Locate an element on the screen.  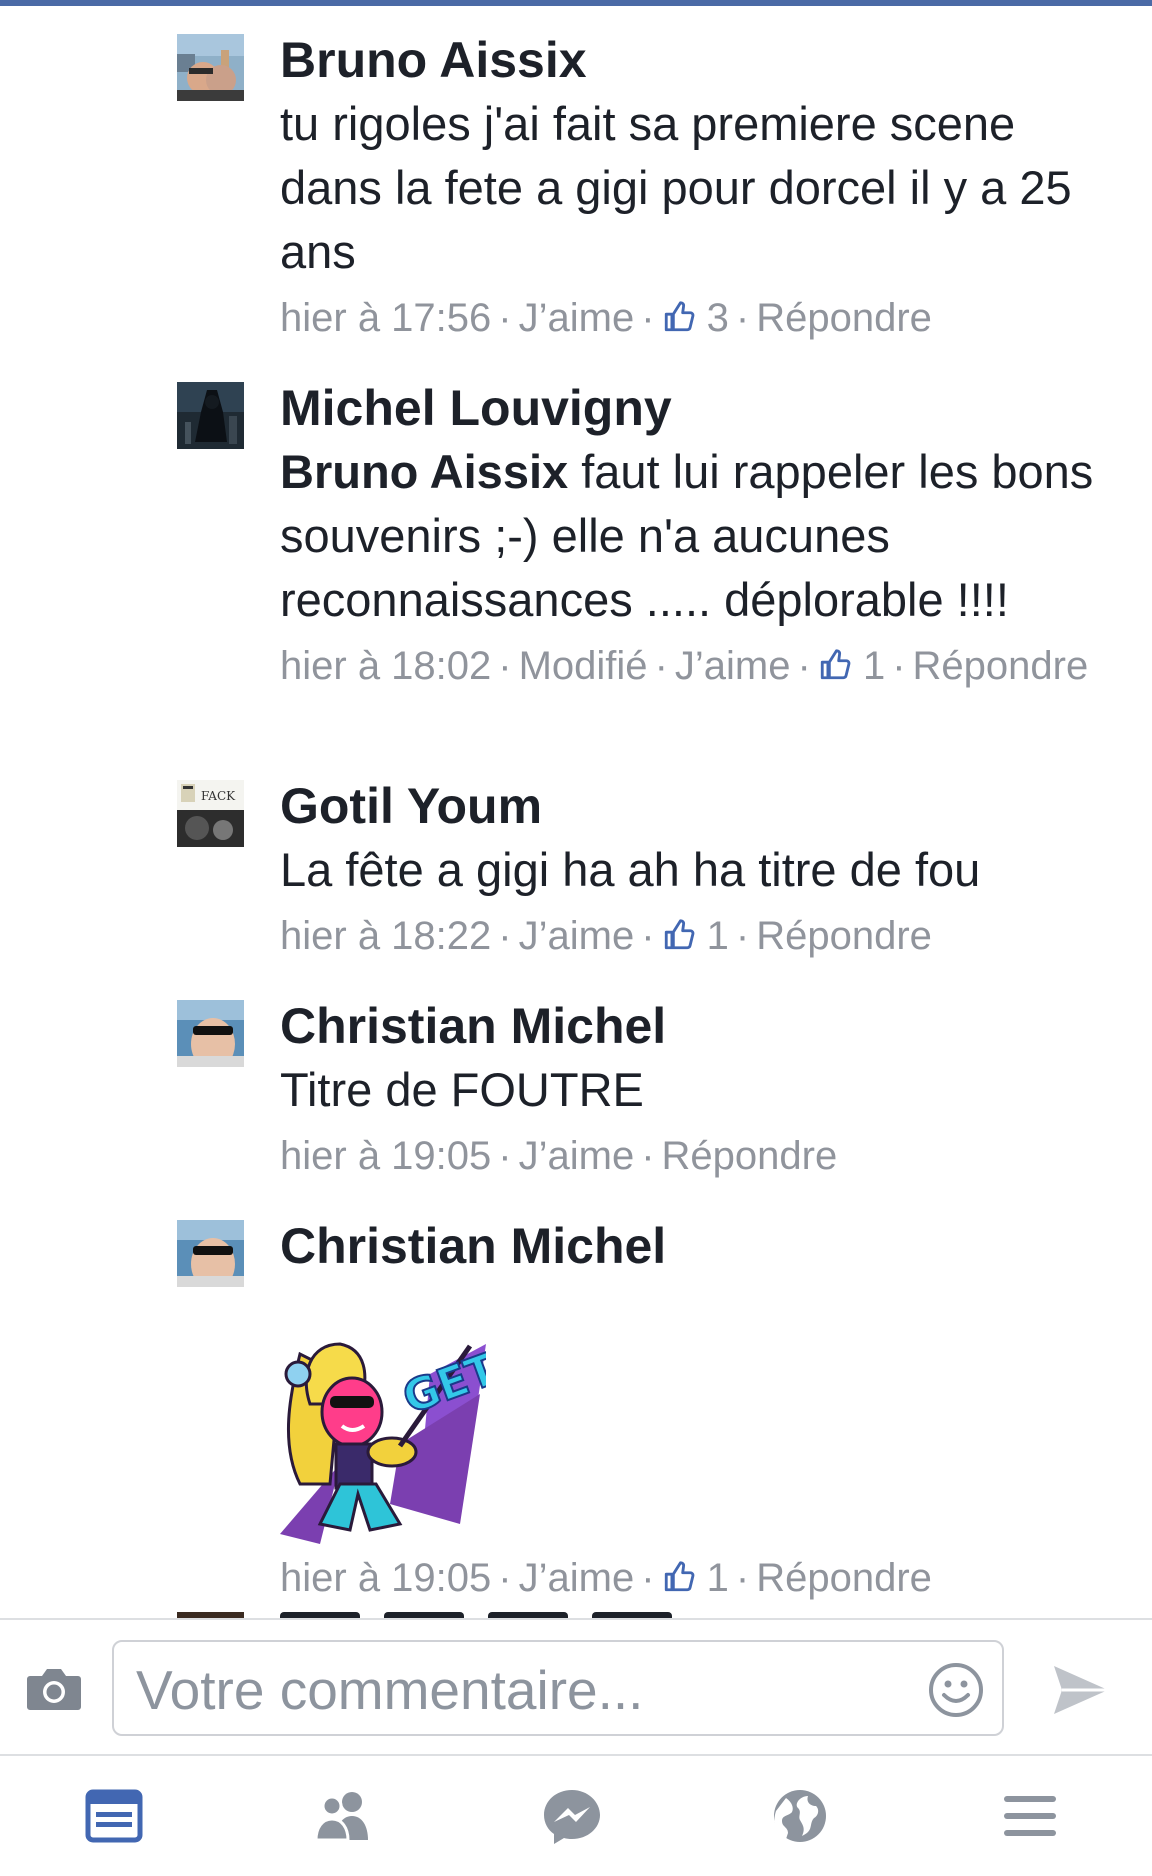
comment-time: hier à 18:02 is located at coordinates (385, 666).